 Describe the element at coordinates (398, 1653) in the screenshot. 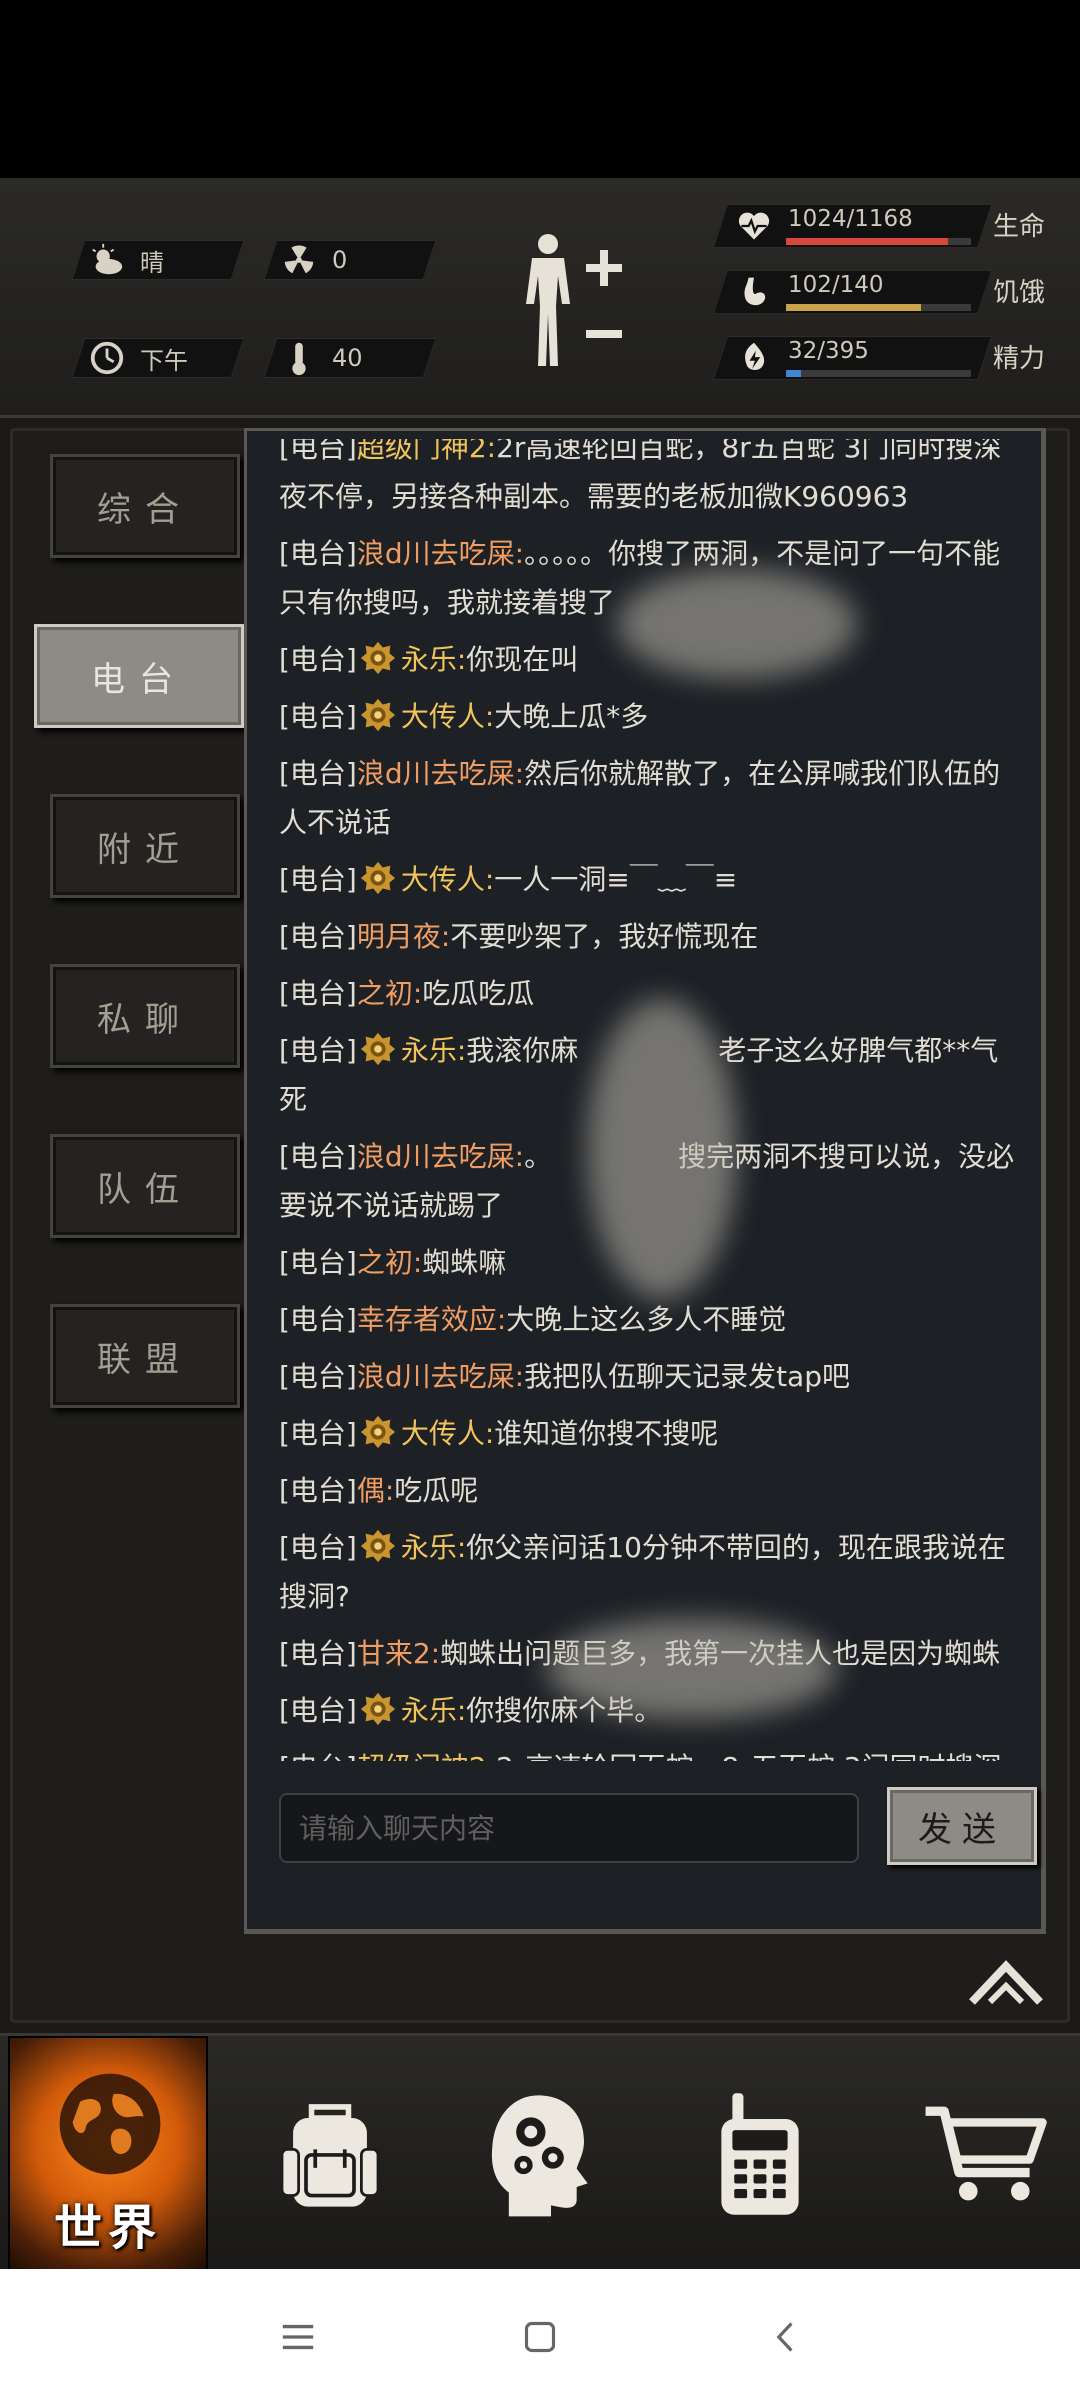

I see `message-username: 甘来2:` at that location.